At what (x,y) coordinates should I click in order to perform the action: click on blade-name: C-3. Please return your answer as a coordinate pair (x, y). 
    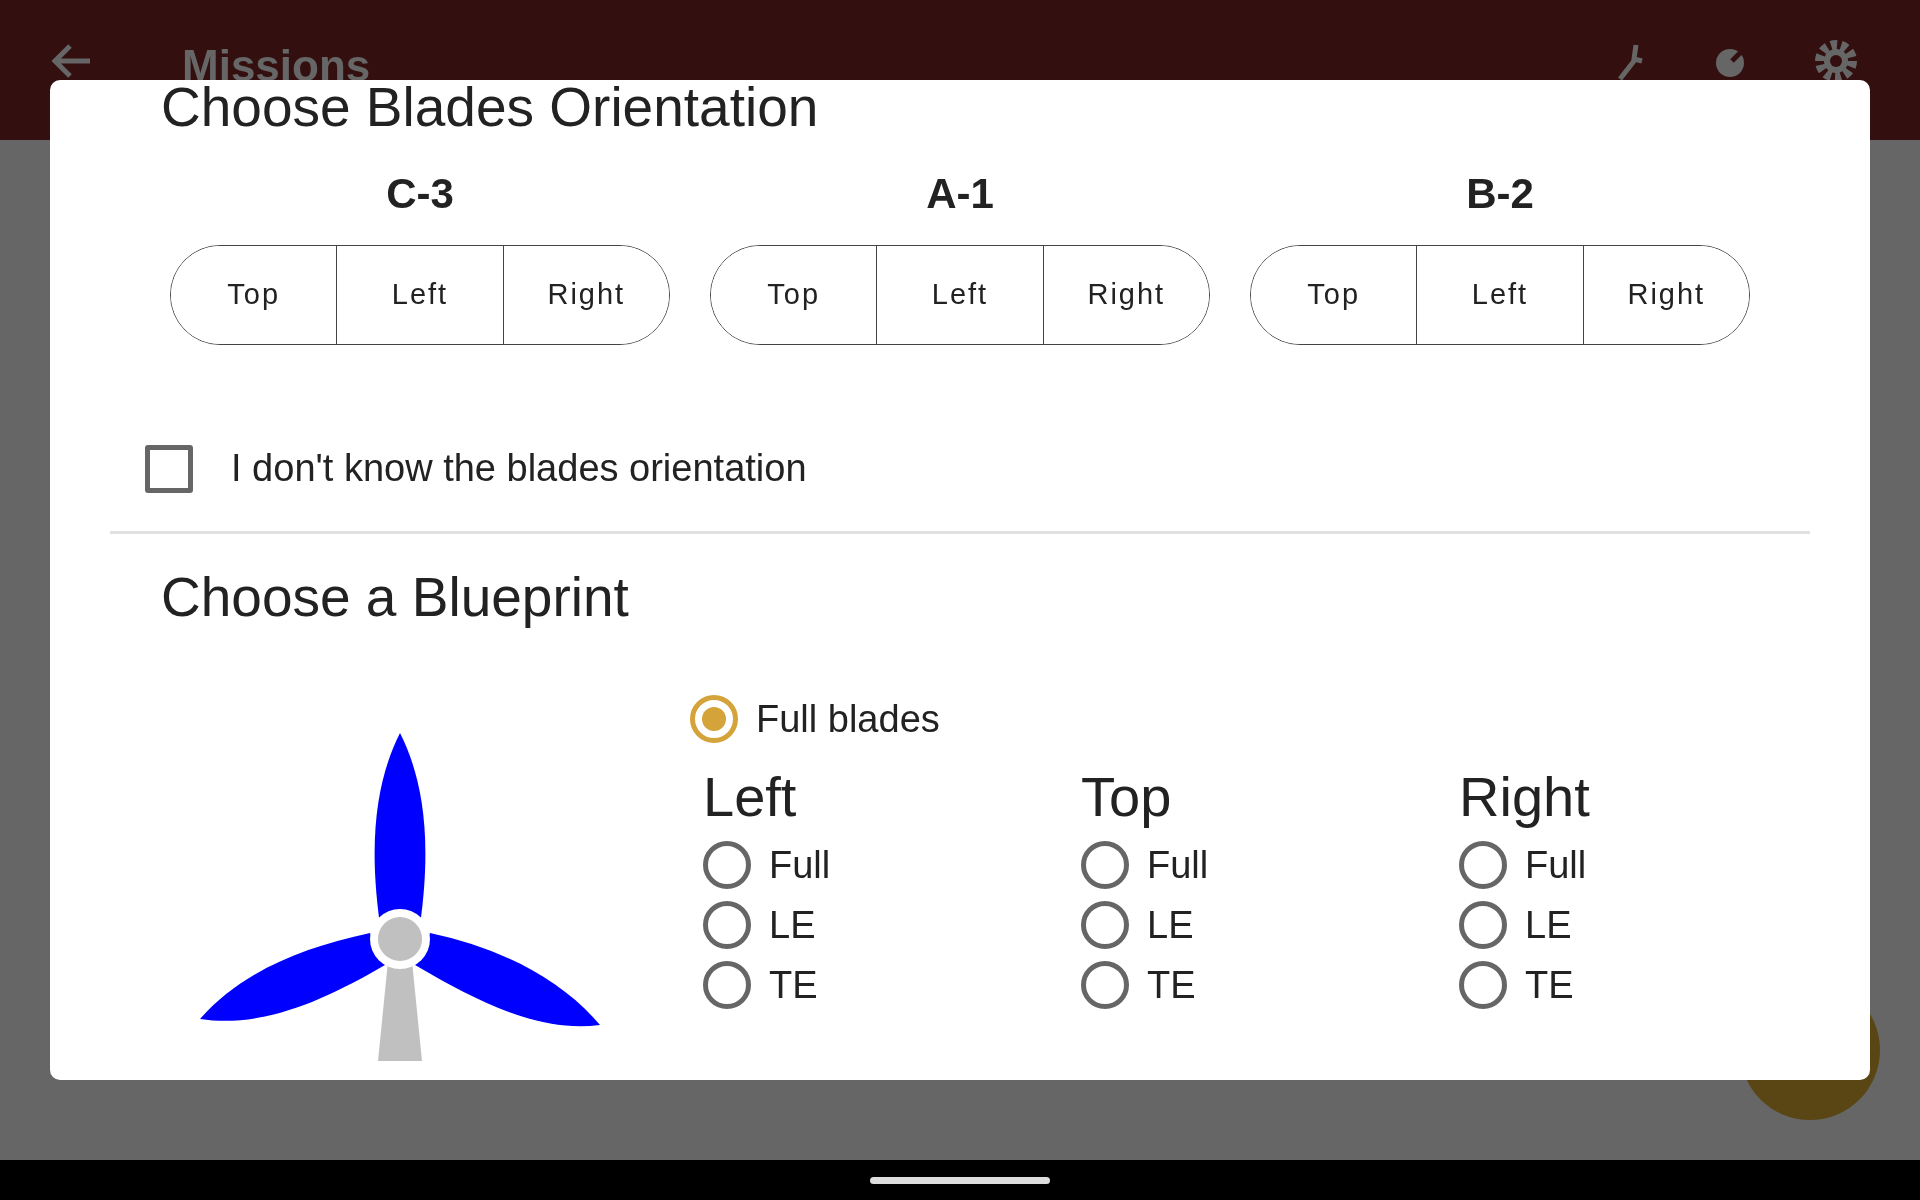
    Looking at the image, I should click on (420, 194).